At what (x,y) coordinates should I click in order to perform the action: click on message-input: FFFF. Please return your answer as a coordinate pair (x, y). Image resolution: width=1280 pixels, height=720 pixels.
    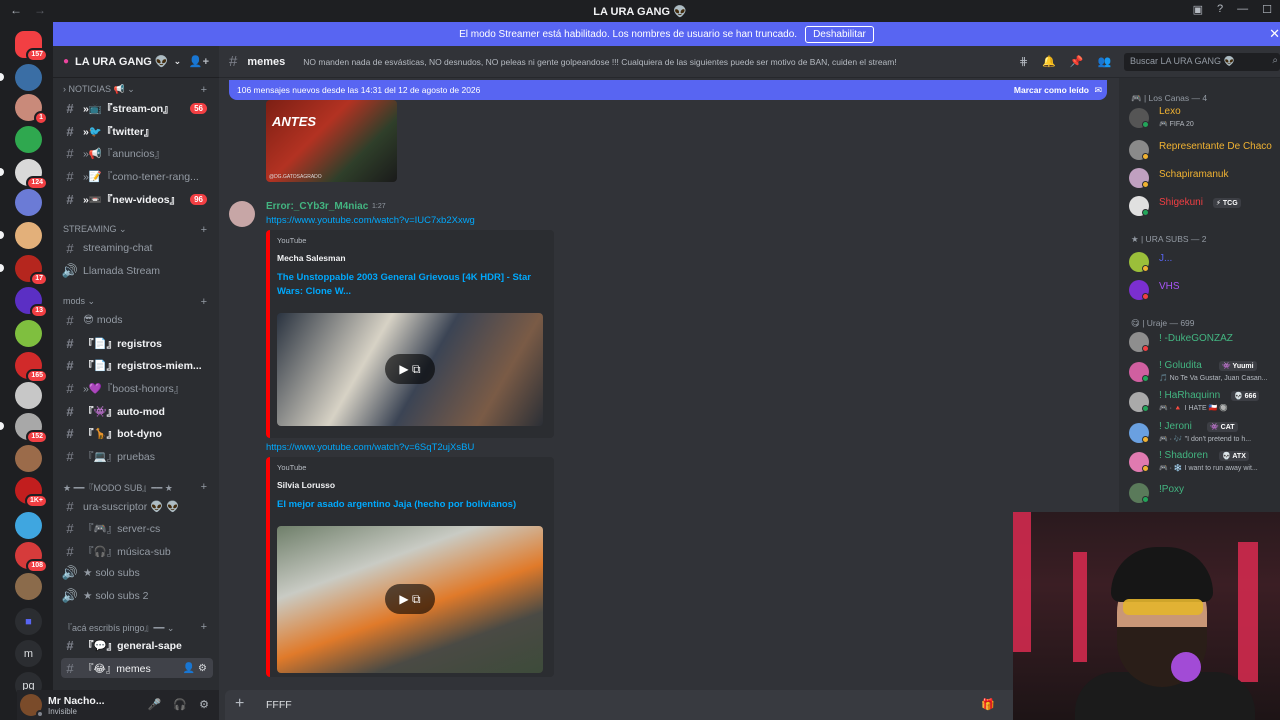
    Looking at the image, I should click on (279, 705).